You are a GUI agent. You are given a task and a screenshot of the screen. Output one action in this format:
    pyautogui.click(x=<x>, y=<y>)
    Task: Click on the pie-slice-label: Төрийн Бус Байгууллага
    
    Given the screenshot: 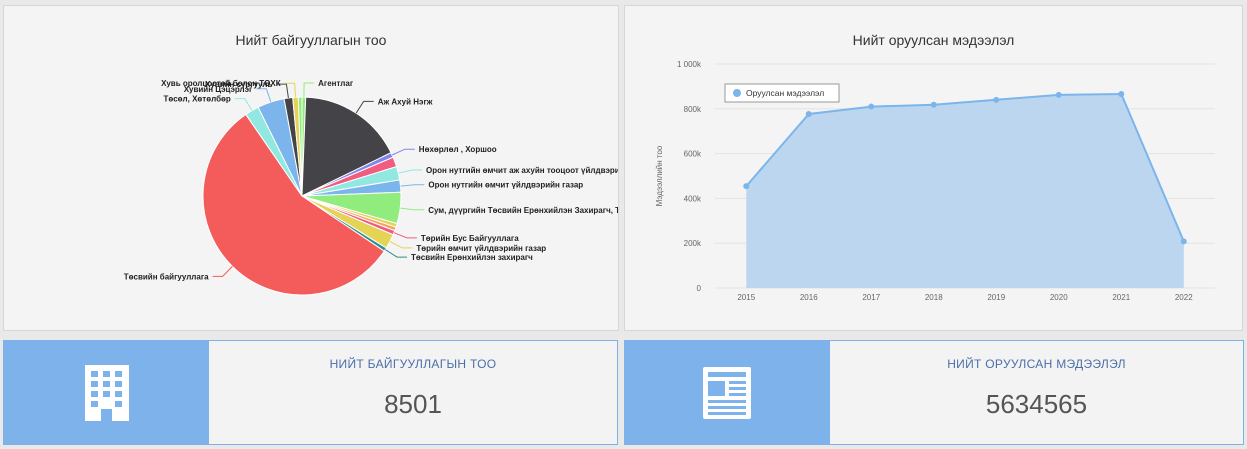 What is the action you would take?
    pyautogui.click(x=470, y=238)
    